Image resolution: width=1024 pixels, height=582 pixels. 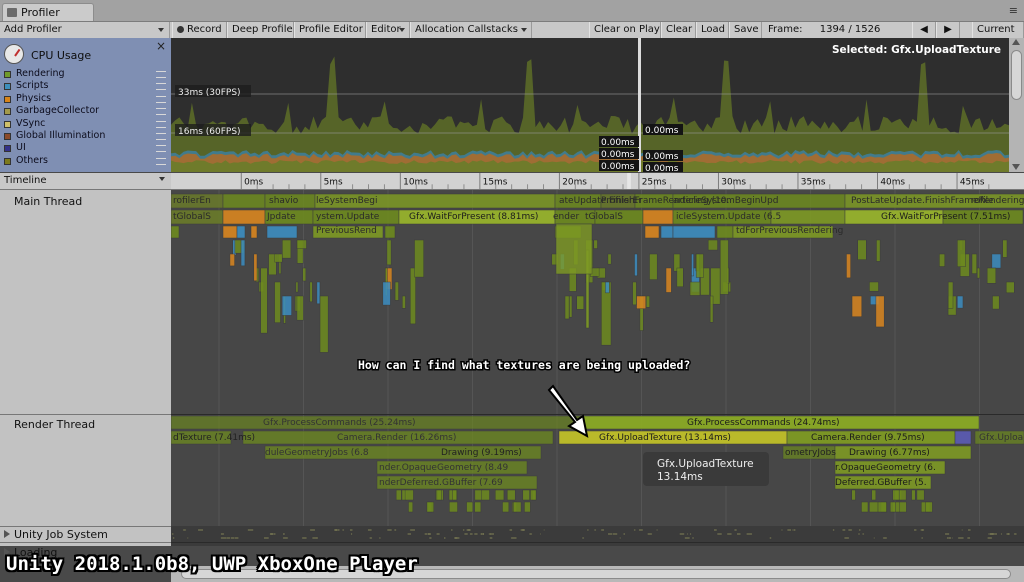 What do you see at coordinates (161, 46) in the screenshot?
I see `close-icon: ×` at bounding box center [161, 46].